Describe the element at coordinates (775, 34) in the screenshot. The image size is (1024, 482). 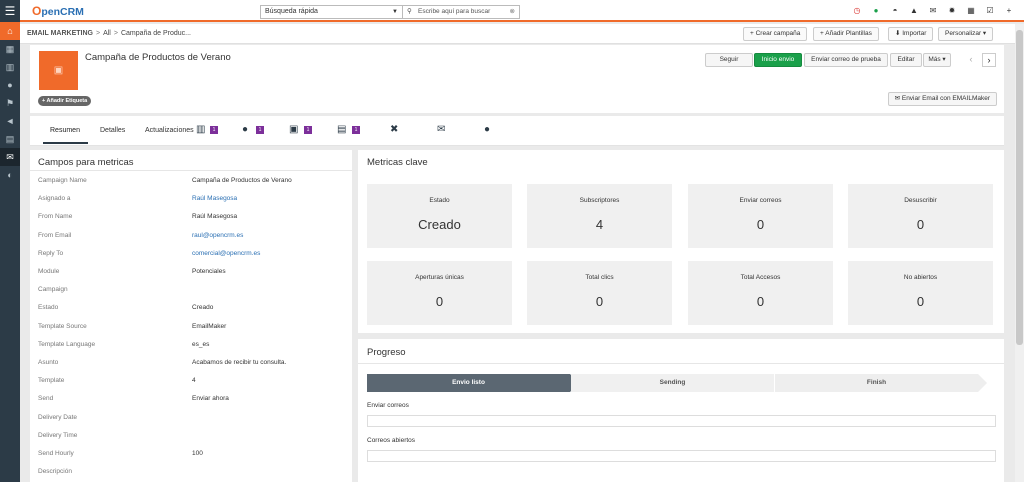
I see `create-campaign-button: + Crear campaña` at that location.